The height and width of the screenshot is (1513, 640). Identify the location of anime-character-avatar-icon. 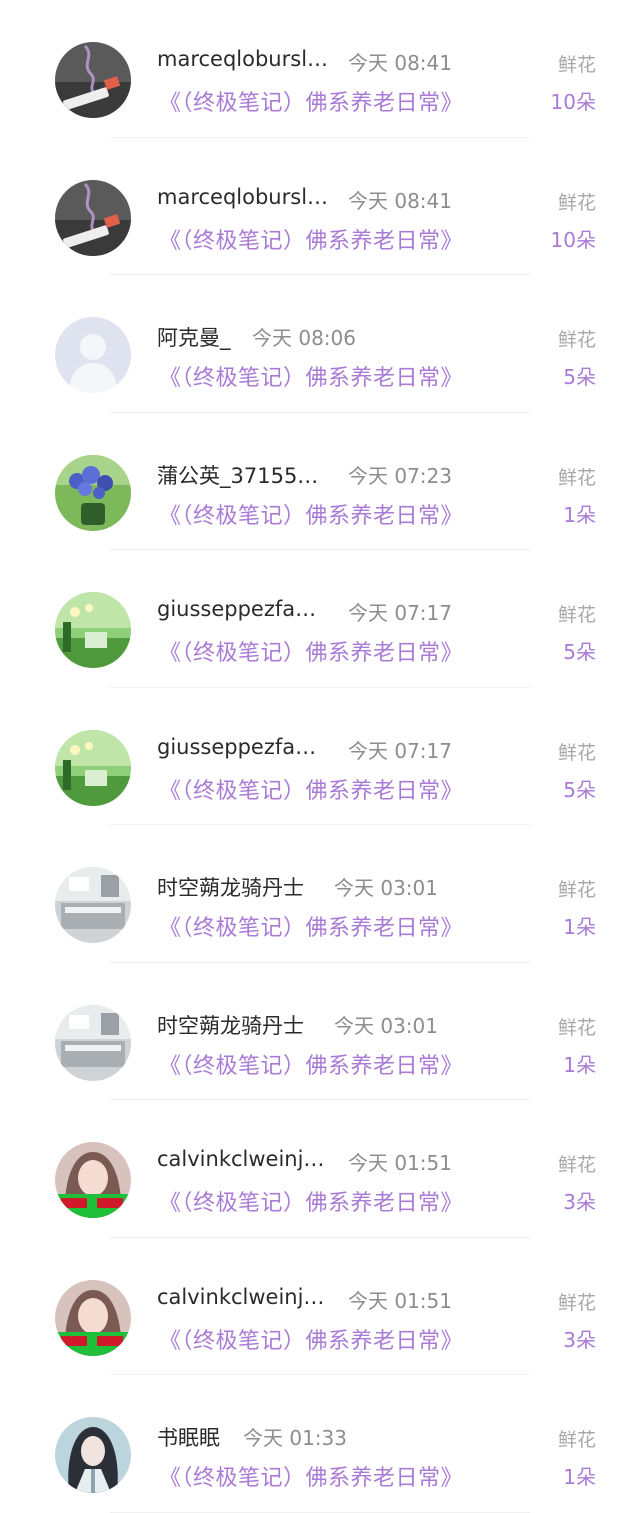
(93, 1455).